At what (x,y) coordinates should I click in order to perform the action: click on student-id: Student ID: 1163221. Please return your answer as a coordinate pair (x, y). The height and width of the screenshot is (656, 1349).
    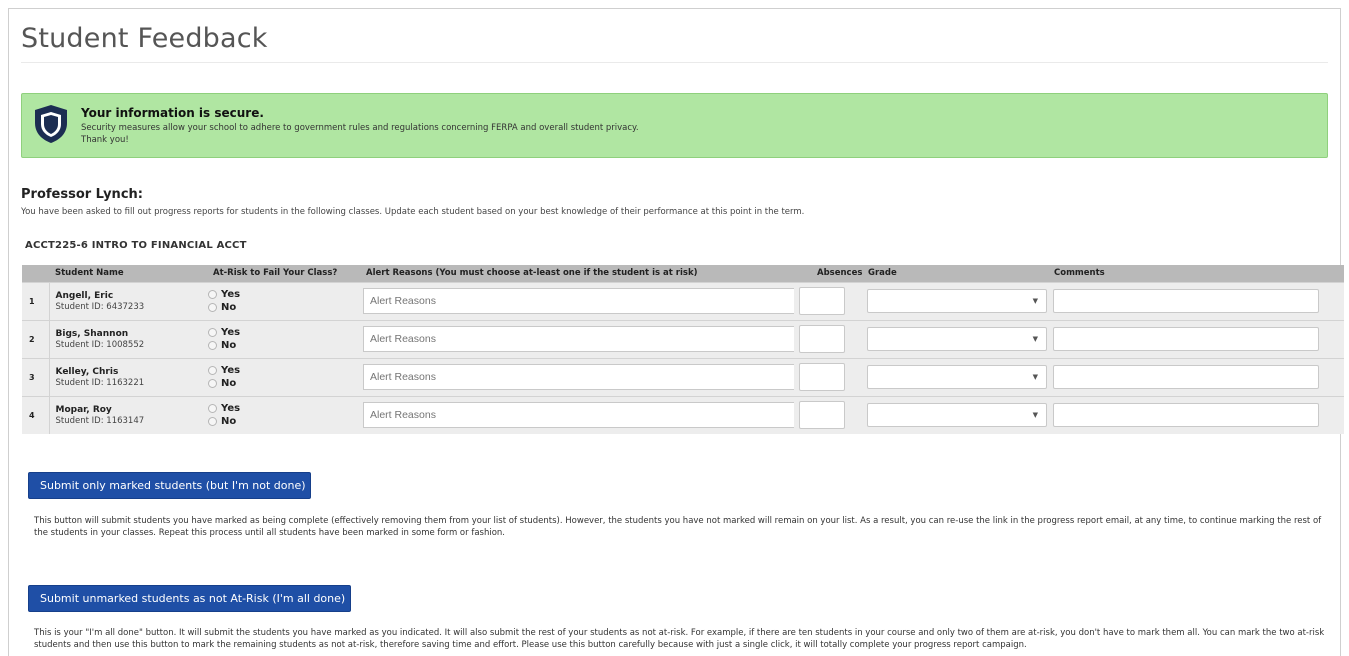
    Looking at the image, I should click on (100, 382).